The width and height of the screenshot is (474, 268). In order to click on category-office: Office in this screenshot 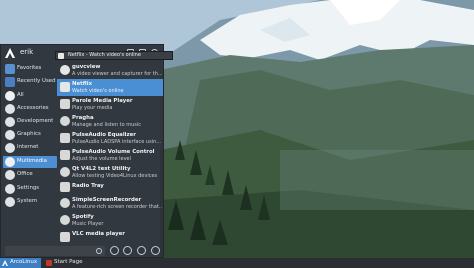, I will do `click(30, 175)`.